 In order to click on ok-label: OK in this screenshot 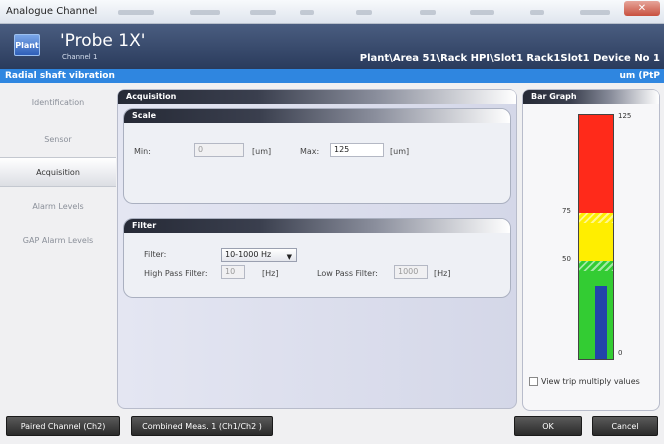, I will do `click(548, 426)`.